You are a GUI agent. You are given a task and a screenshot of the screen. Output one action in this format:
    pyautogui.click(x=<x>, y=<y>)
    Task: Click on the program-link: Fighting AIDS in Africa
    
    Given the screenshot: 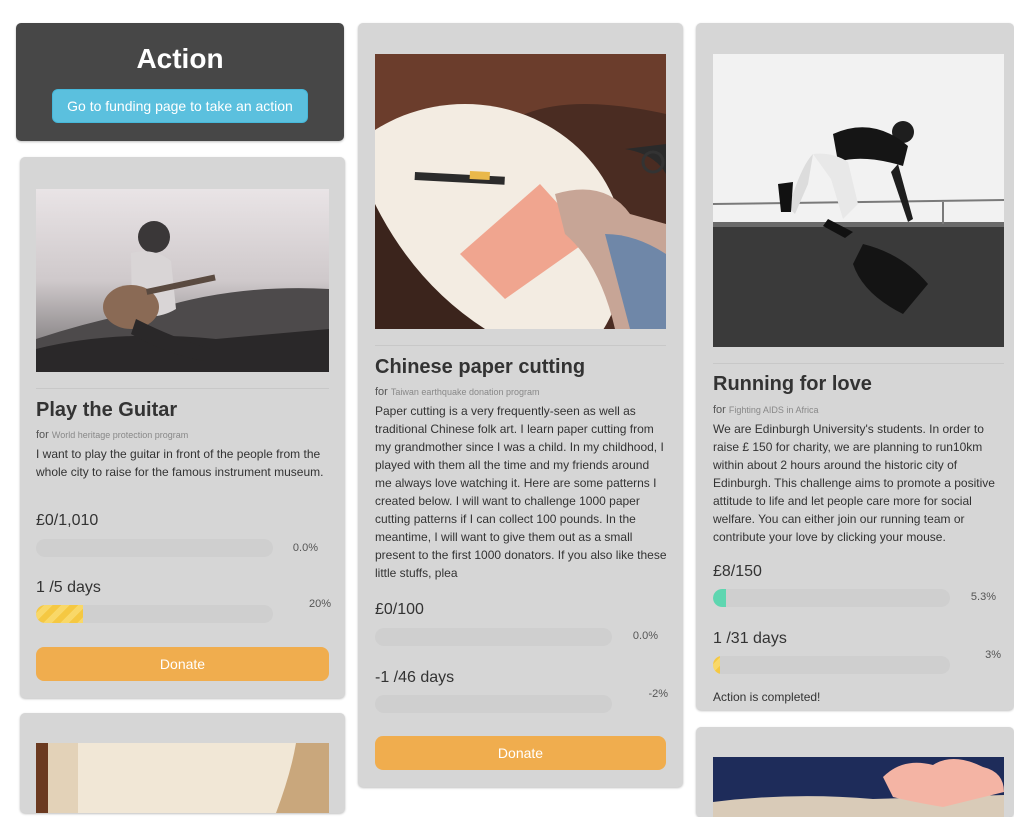 What is the action you would take?
    pyautogui.click(x=774, y=410)
    